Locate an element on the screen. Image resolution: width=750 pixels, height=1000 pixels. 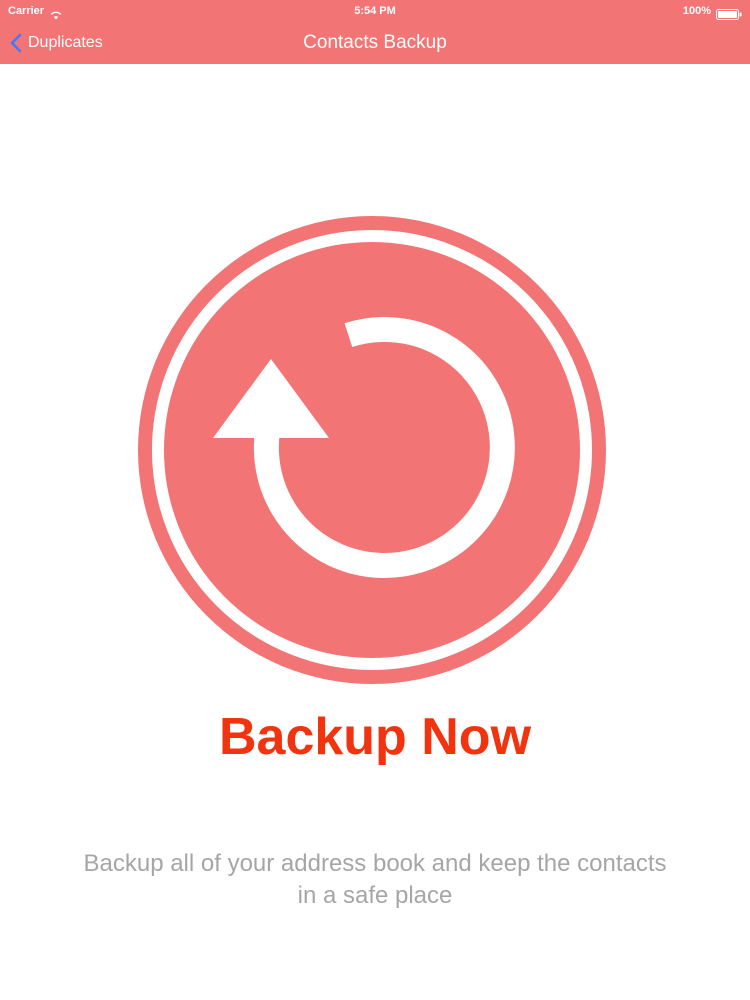
page-title: Contacts Backup is located at coordinates (375, 42).